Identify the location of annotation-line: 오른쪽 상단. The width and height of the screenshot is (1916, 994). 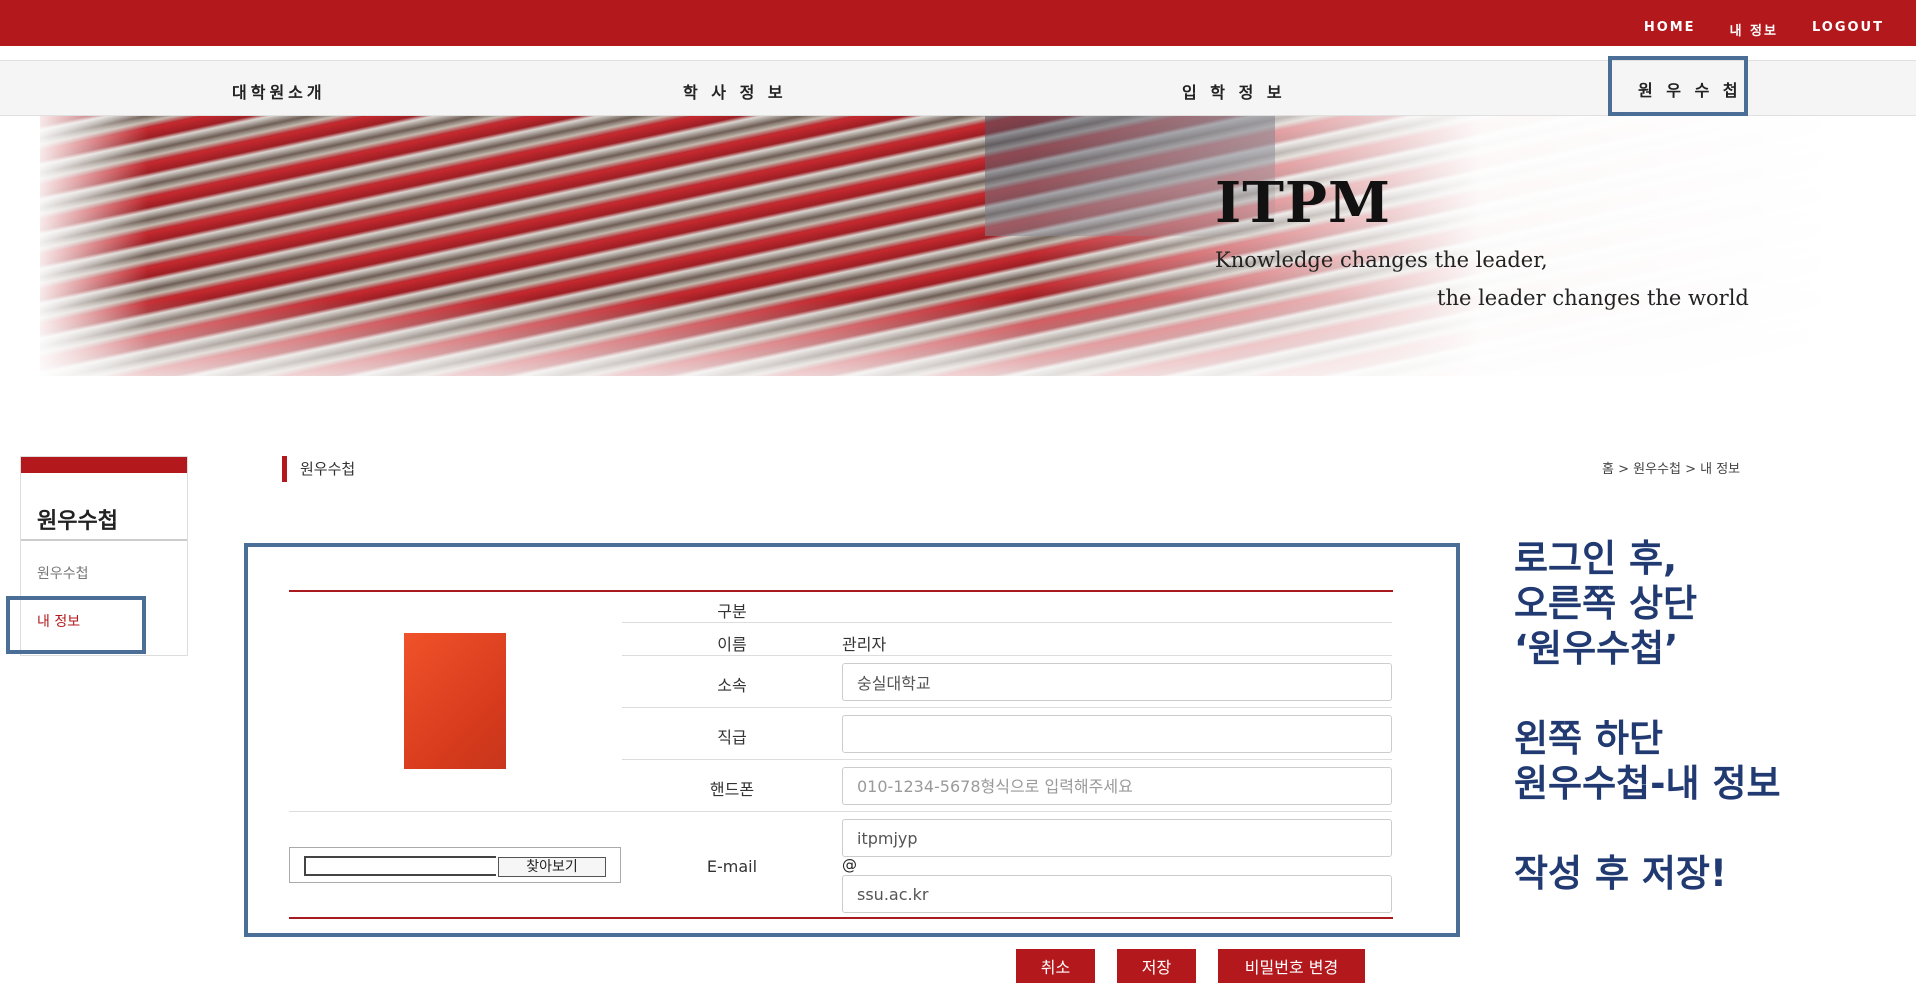
(1606, 603).